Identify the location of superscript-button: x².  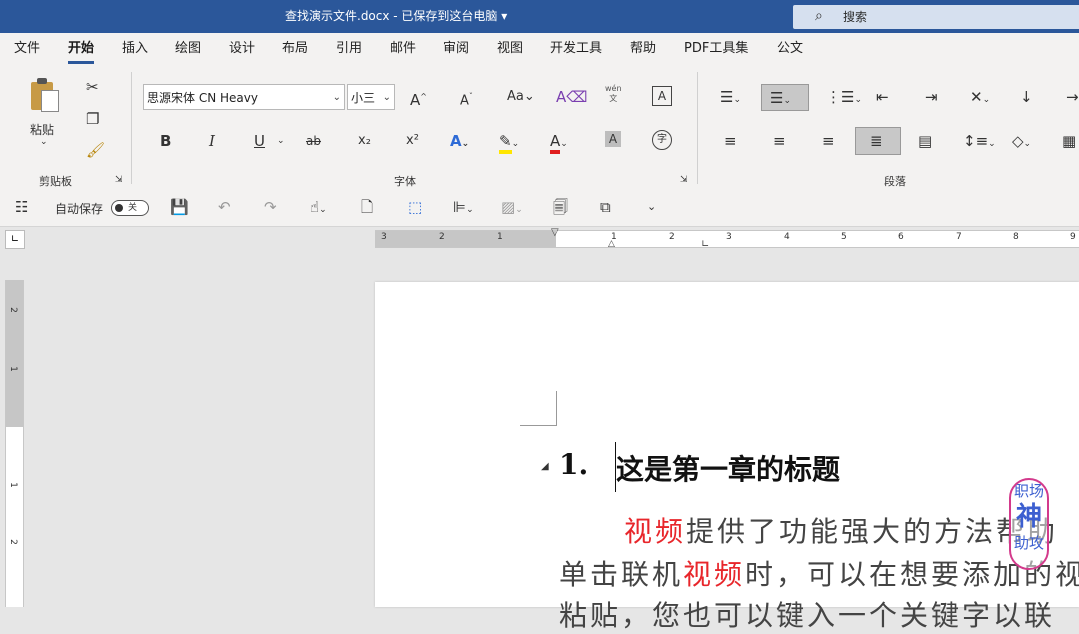
(412, 141).